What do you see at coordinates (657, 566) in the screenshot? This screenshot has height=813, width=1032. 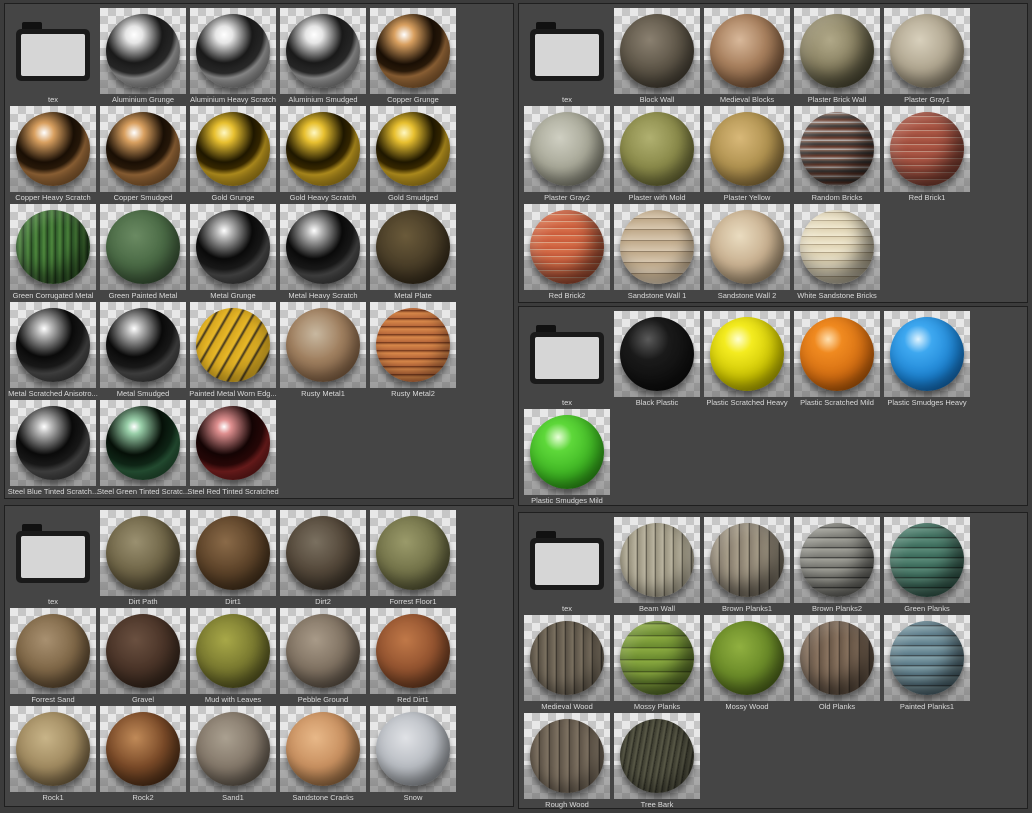 I see `material-tile: Beam Wall` at bounding box center [657, 566].